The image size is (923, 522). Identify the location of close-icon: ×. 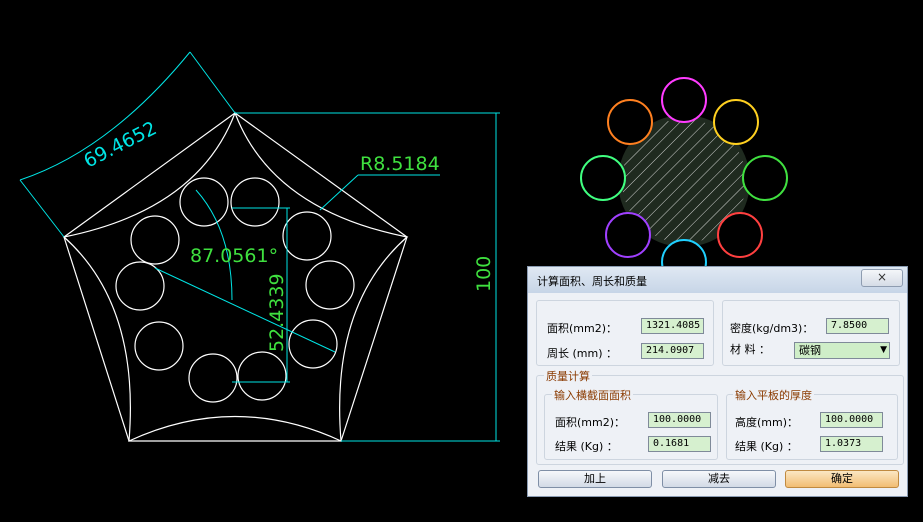
(882, 277).